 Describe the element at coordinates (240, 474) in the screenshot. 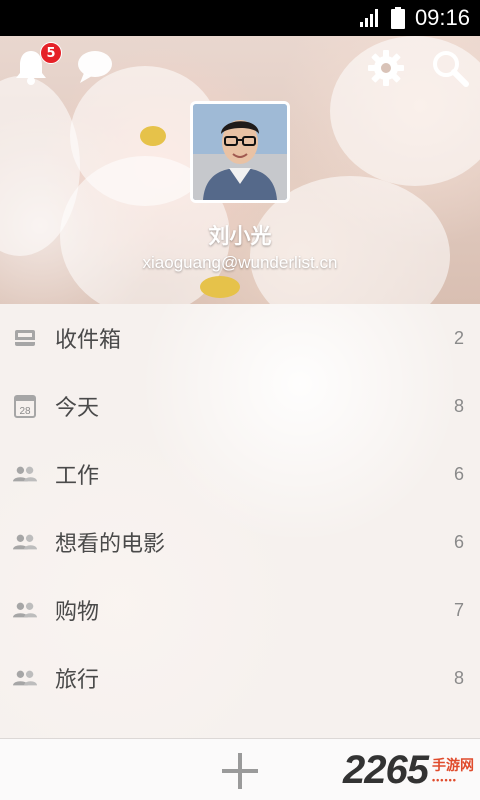

I see `list-item-work: 工作 6` at that location.